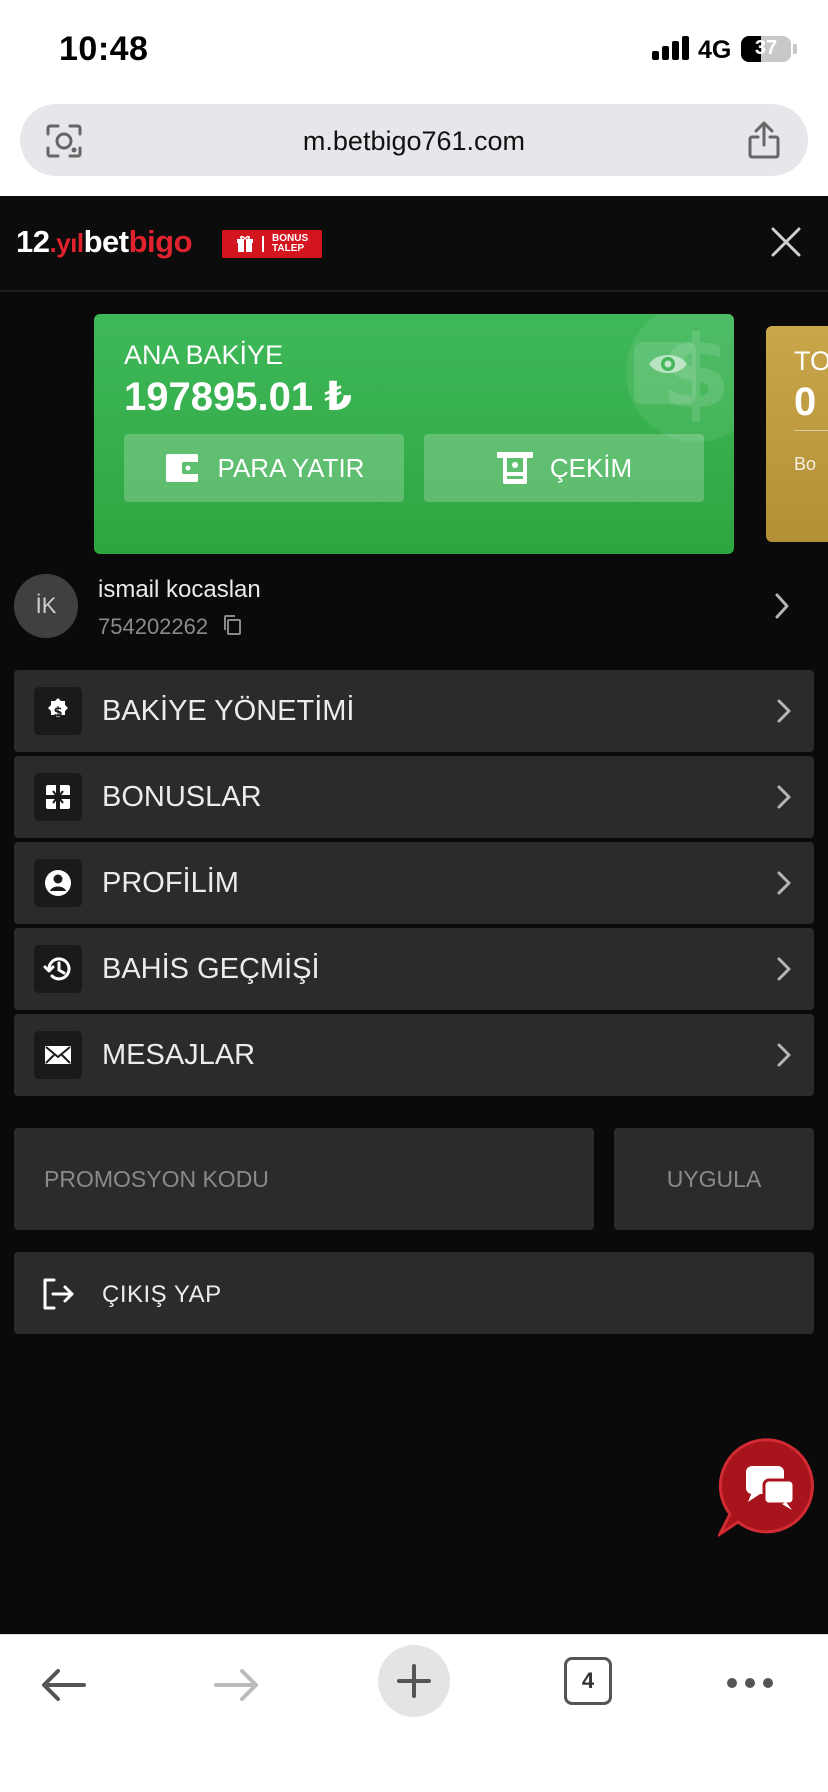  I want to click on bonus-balance-sub: Bo, so click(805, 464).